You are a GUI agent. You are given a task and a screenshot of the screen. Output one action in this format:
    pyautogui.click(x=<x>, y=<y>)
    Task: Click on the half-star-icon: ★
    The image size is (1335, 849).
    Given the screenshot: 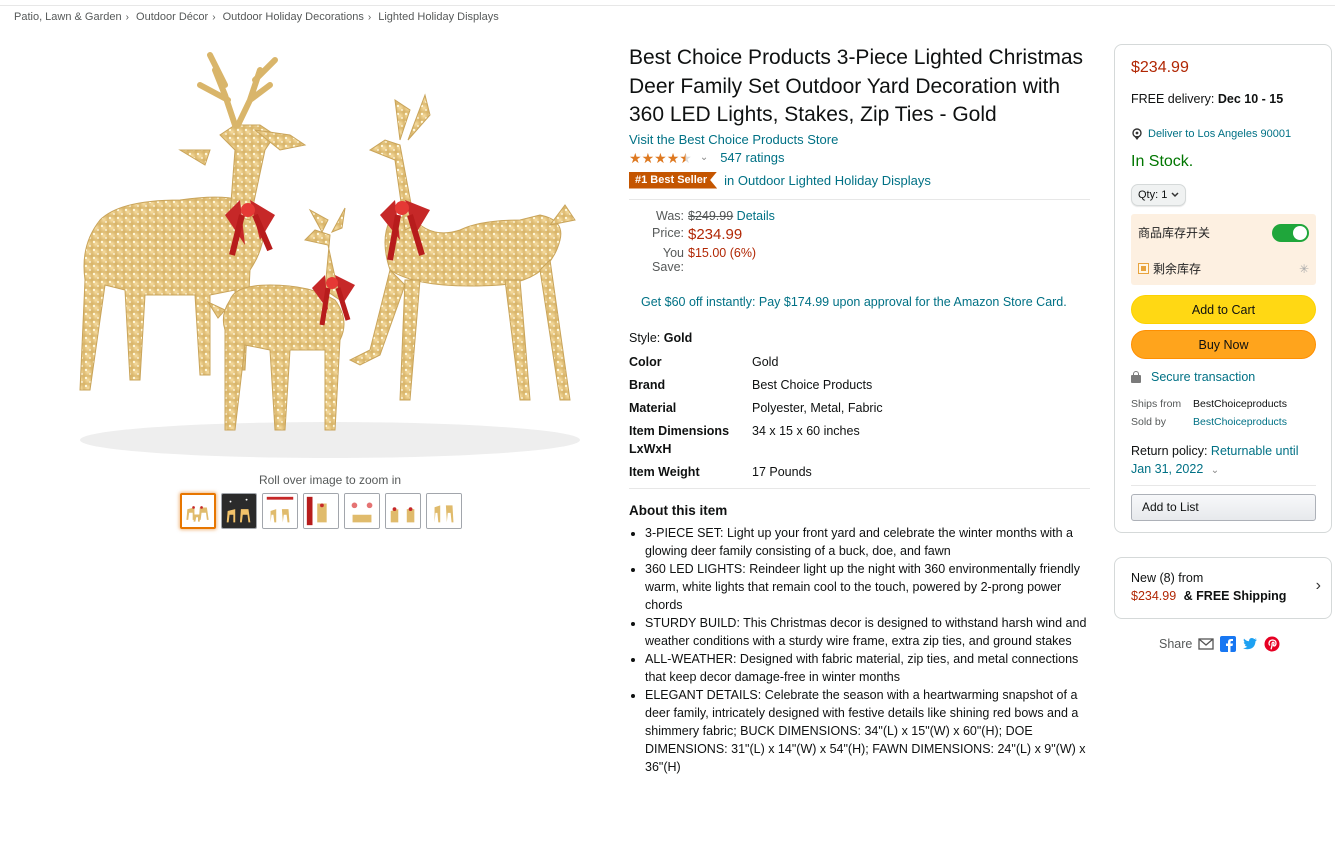 What is the action you would take?
    pyautogui.click(x=685, y=157)
    